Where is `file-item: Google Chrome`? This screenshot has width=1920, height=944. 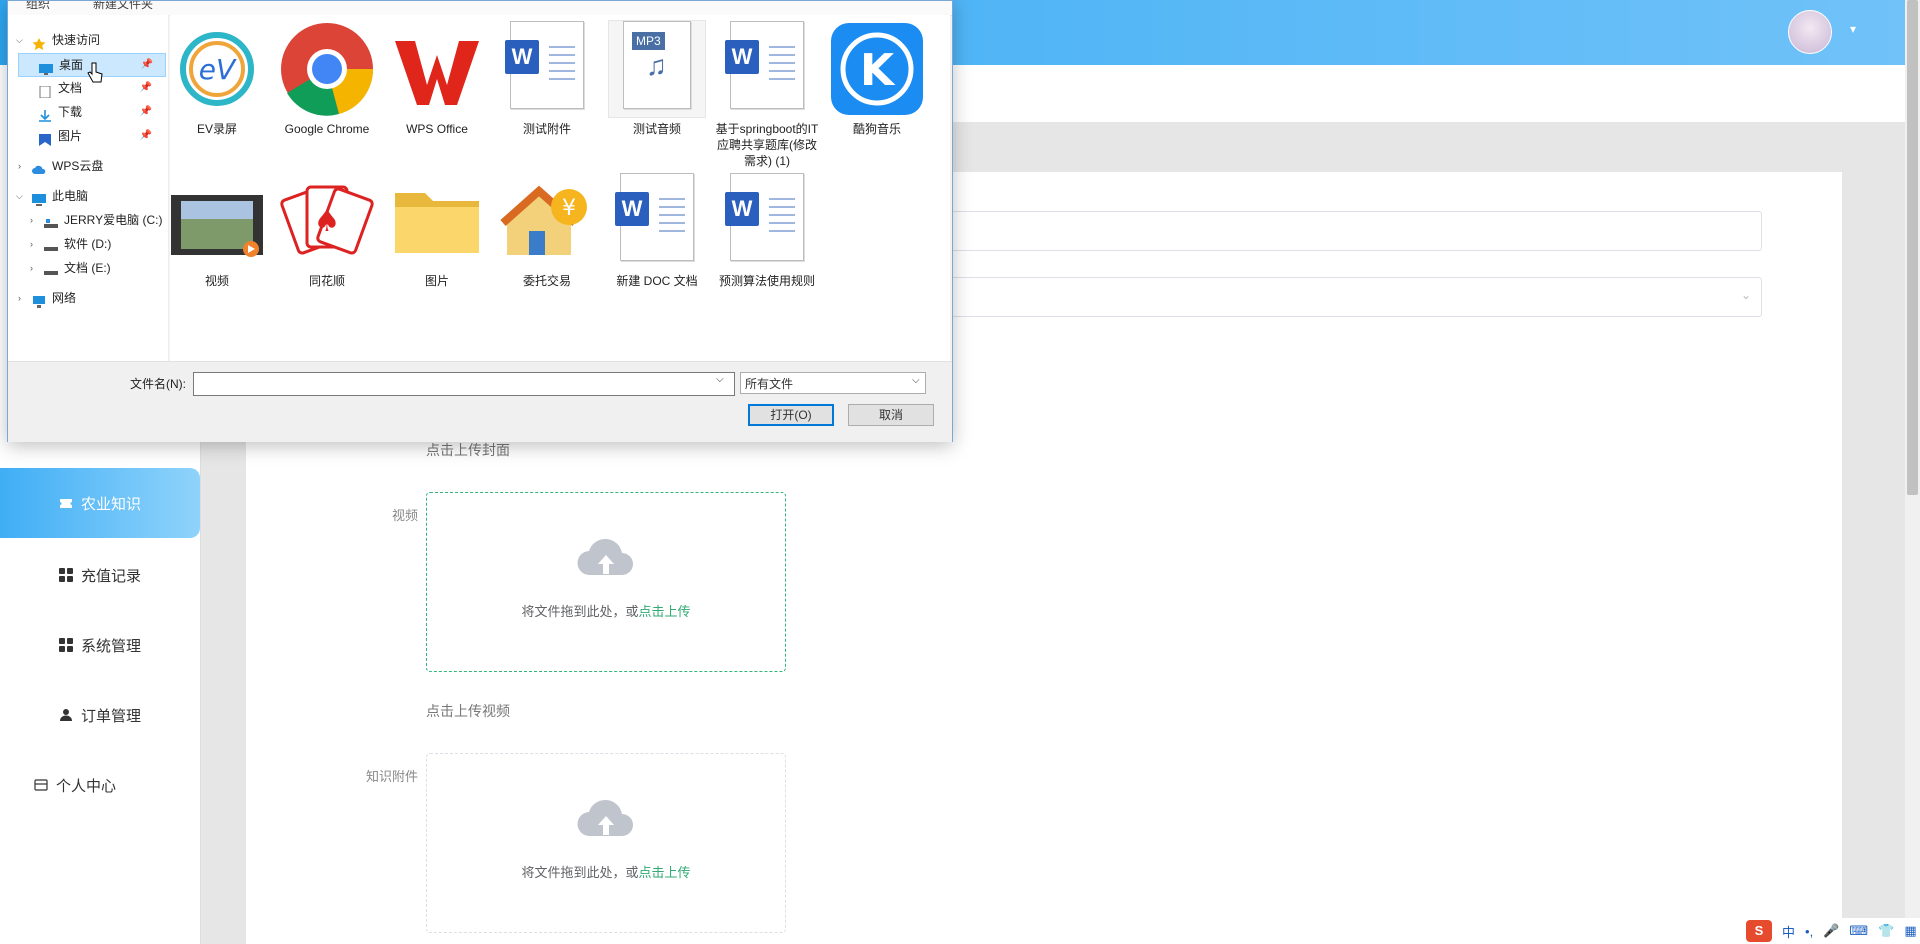 file-item: Google Chrome is located at coordinates (327, 76).